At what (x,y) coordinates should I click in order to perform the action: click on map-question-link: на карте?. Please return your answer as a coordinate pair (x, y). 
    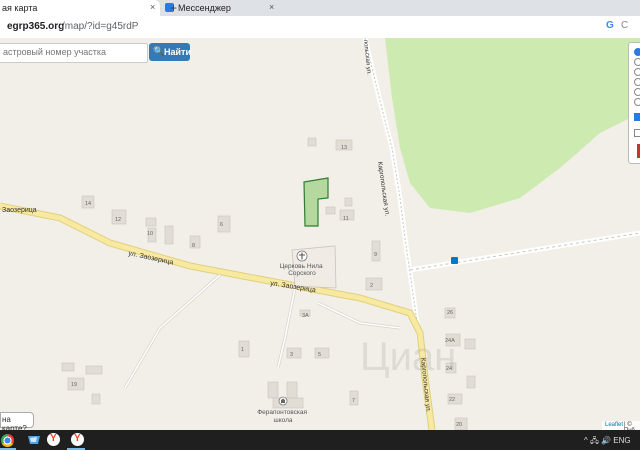
    Looking at the image, I should click on (17, 422).